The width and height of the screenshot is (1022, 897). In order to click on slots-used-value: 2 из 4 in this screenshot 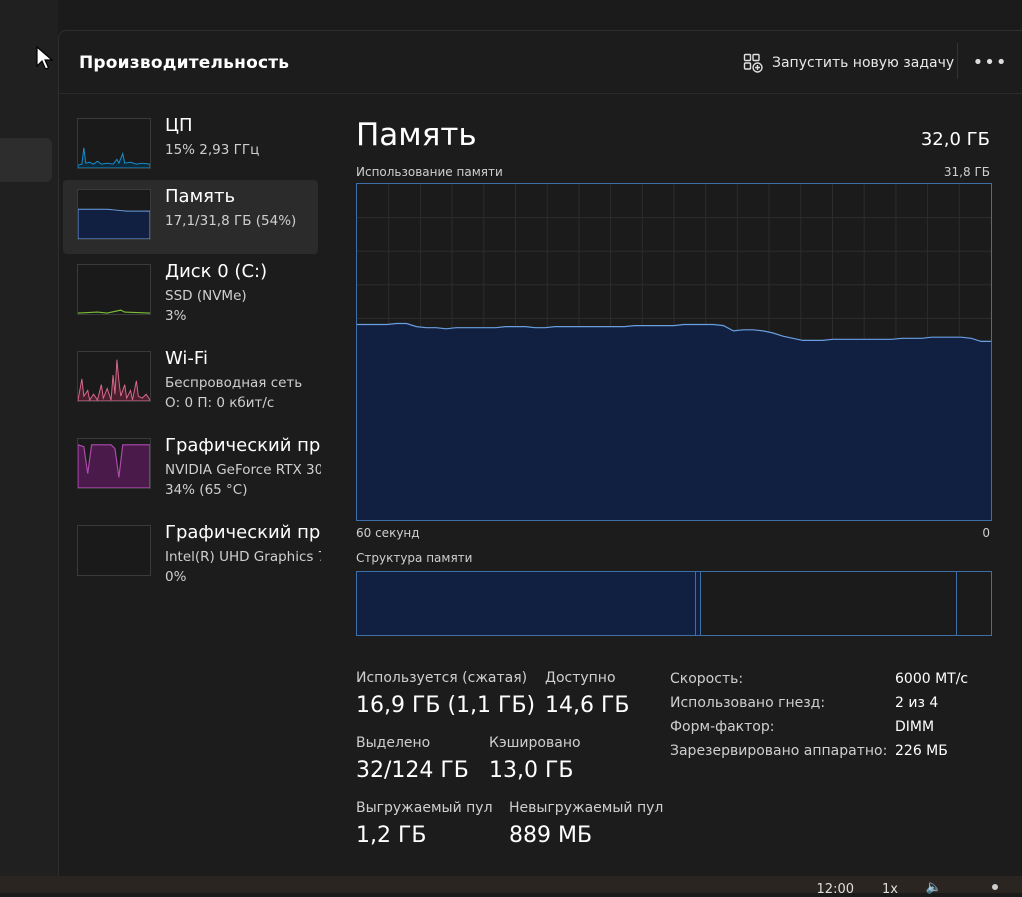, I will do `click(917, 703)`.